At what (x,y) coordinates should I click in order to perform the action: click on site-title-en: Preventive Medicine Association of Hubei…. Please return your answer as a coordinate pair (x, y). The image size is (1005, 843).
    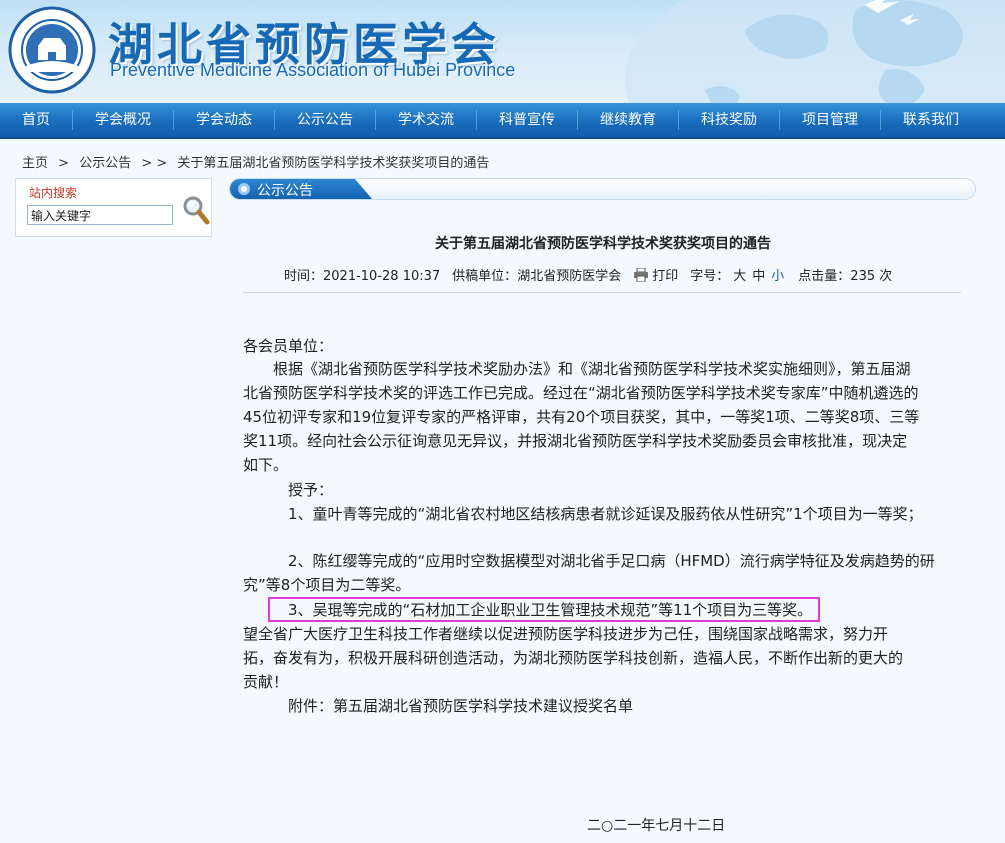
    Looking at the image, I should click on (313, 70).